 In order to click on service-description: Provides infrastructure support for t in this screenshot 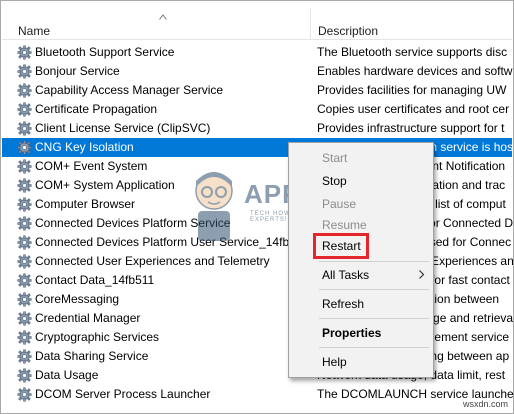, I will do `click(411, 128)`.